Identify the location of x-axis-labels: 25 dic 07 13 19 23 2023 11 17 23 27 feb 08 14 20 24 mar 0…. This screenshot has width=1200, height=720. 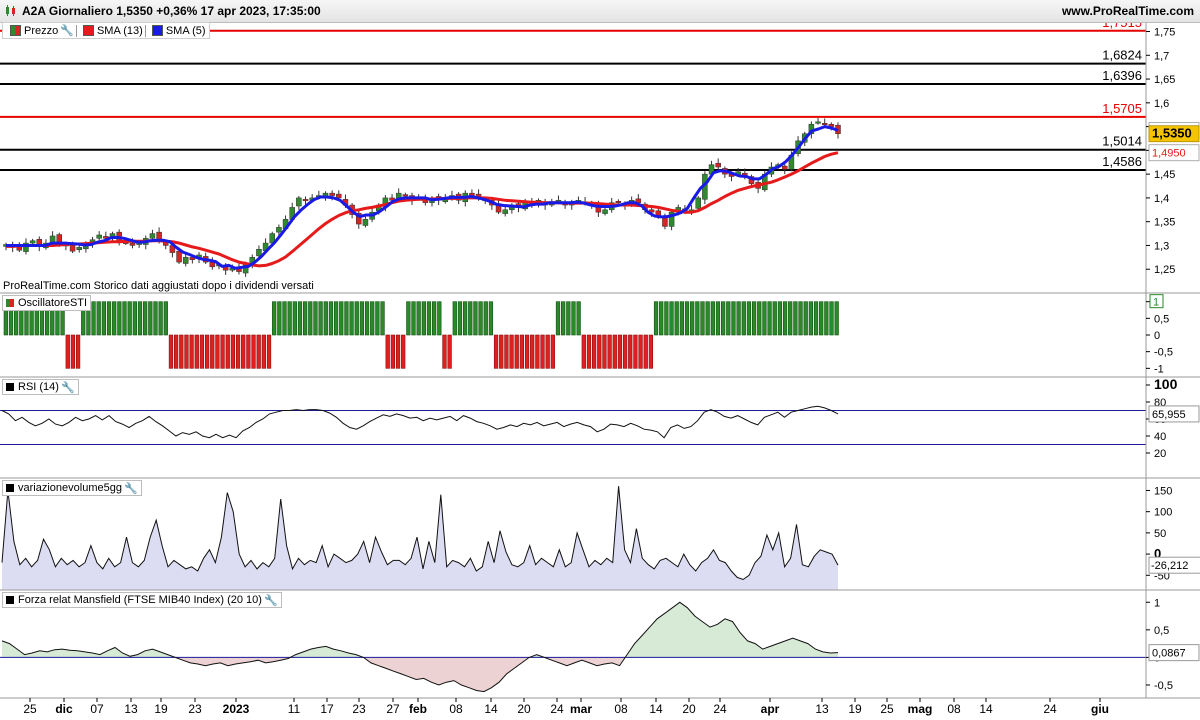
(566, 707).